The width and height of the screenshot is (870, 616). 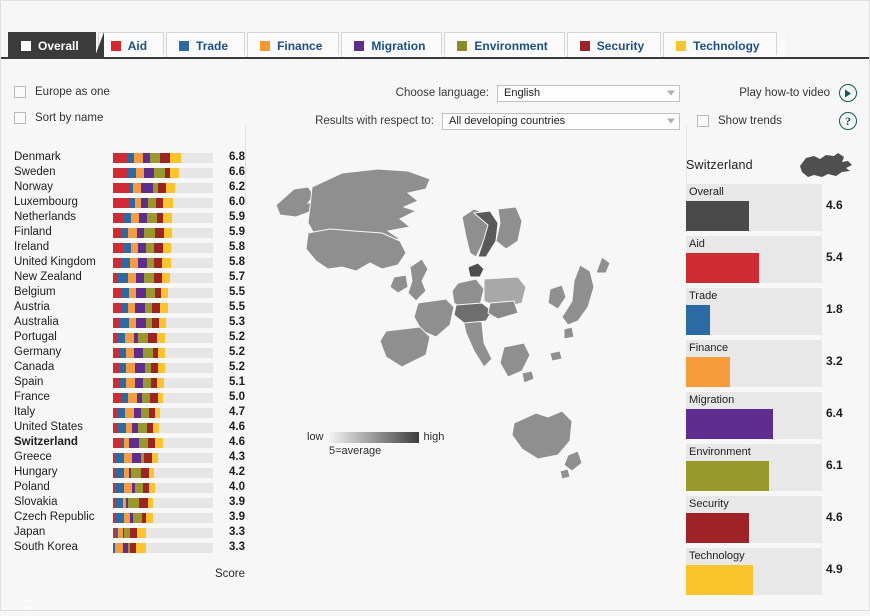 I want to click on table-row: Czech Republic 3.9, so click(x=125, y=517).